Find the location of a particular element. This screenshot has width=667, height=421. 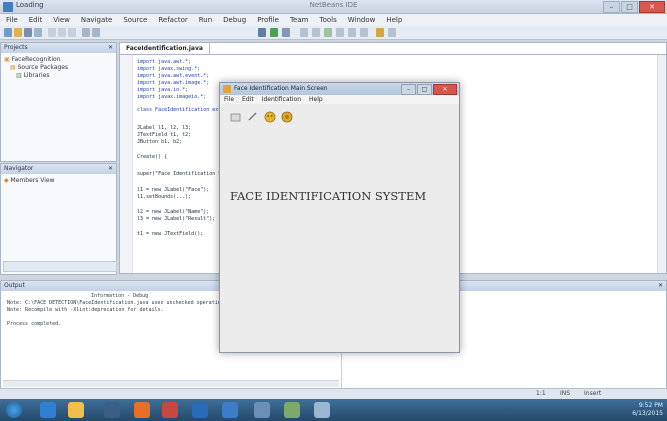

build-icon is located at coordinates (262, 32).